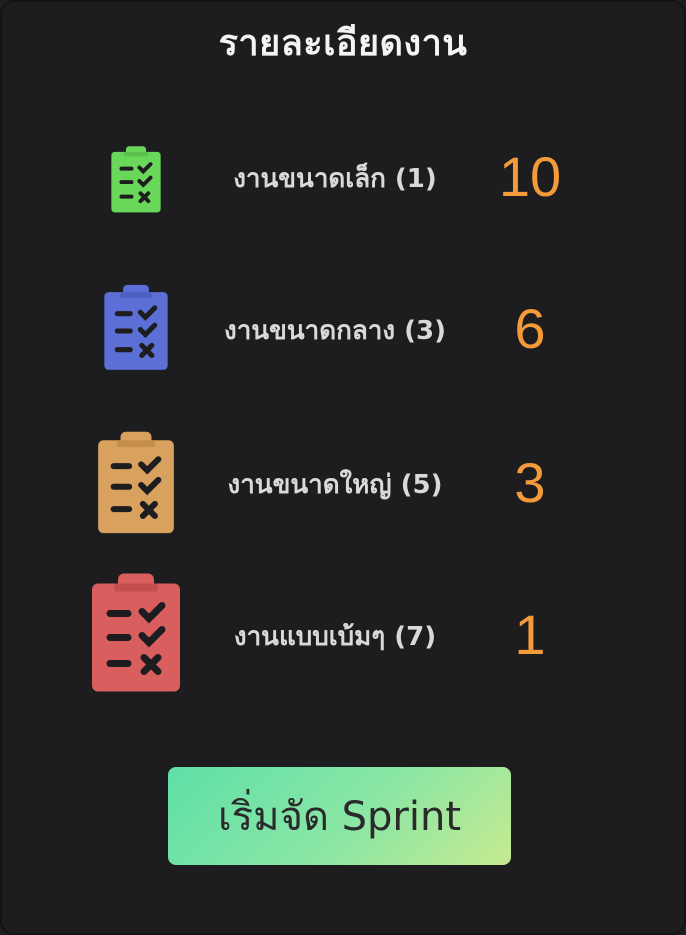 This screenshot has width=686, height=935. Describe the element at coordinates (530, 176) in the screenshot. I see `task-count: 10` at that location.